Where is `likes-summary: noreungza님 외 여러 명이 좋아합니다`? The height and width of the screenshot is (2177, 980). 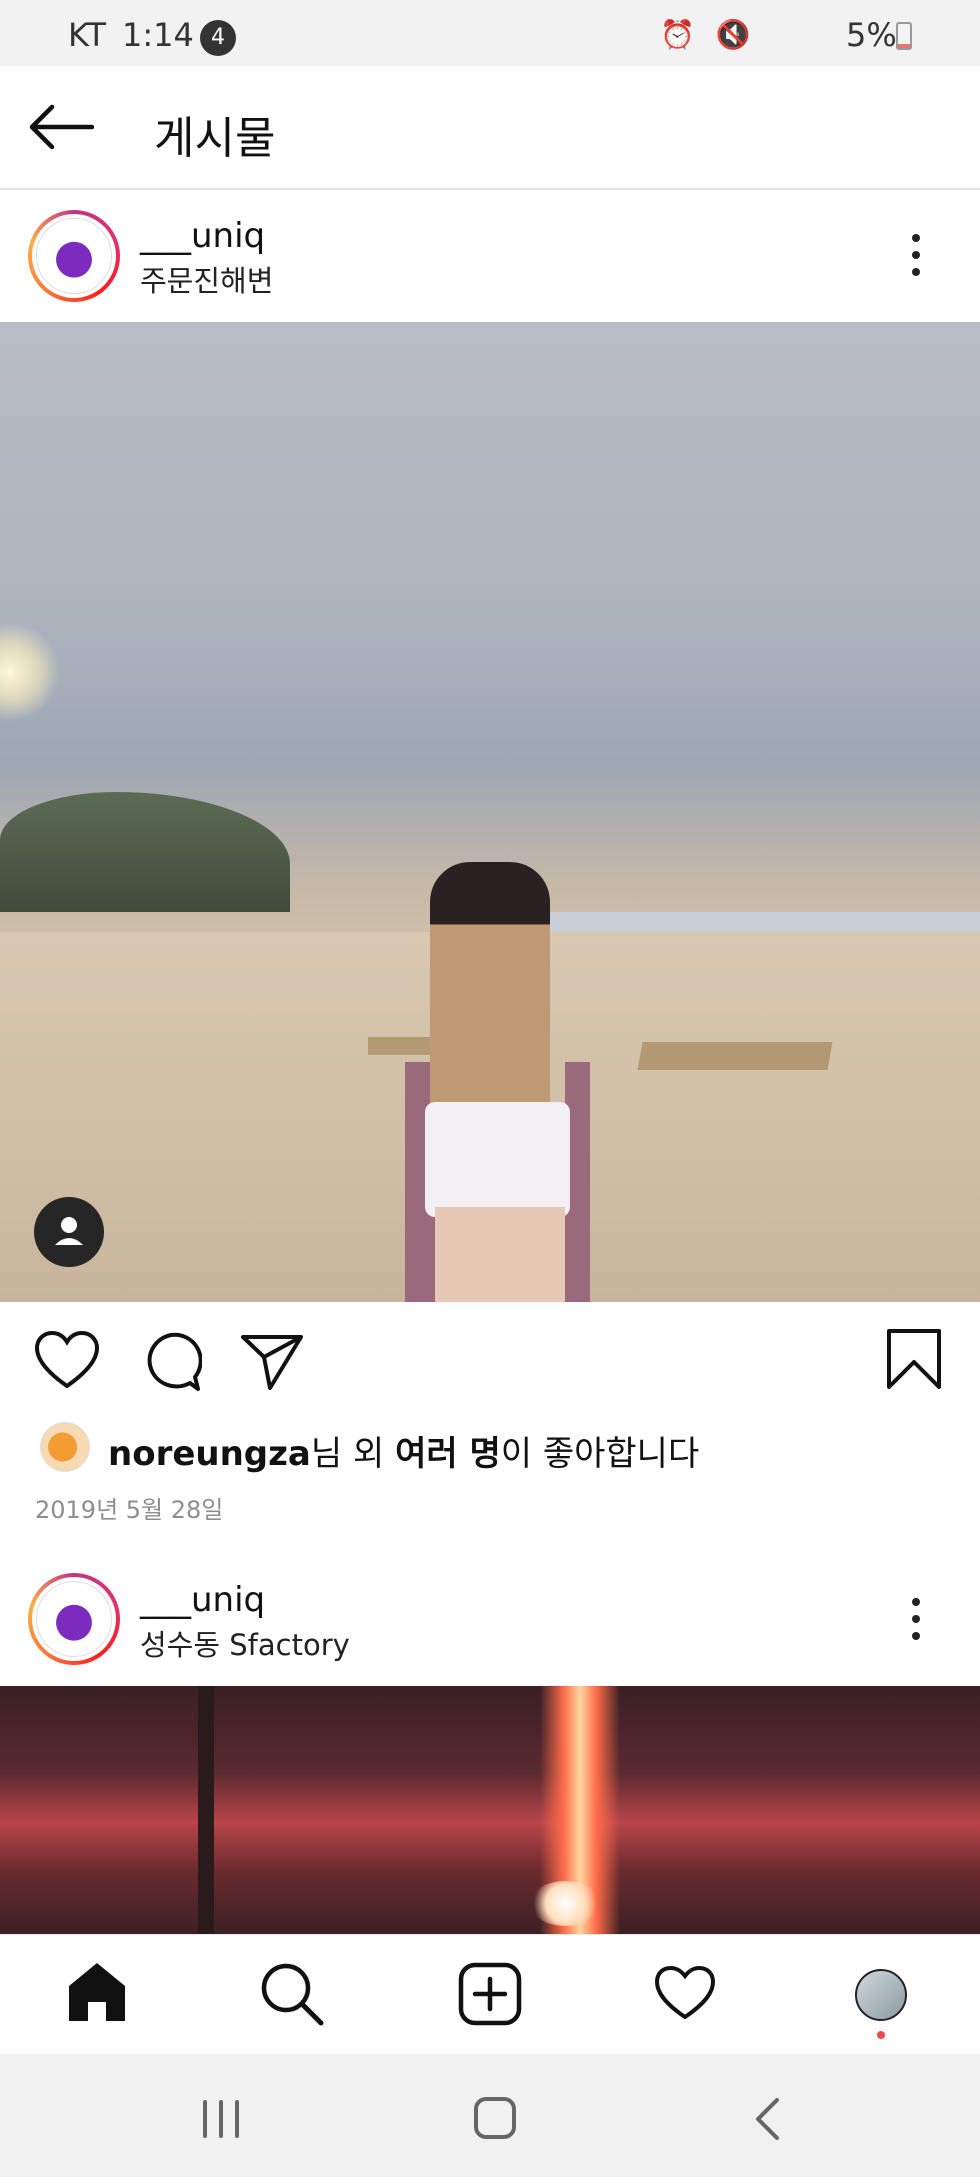 likes-summary: noreungza님 외 여러 명이 좋아합니다 is located at coordinates (403, 1450).